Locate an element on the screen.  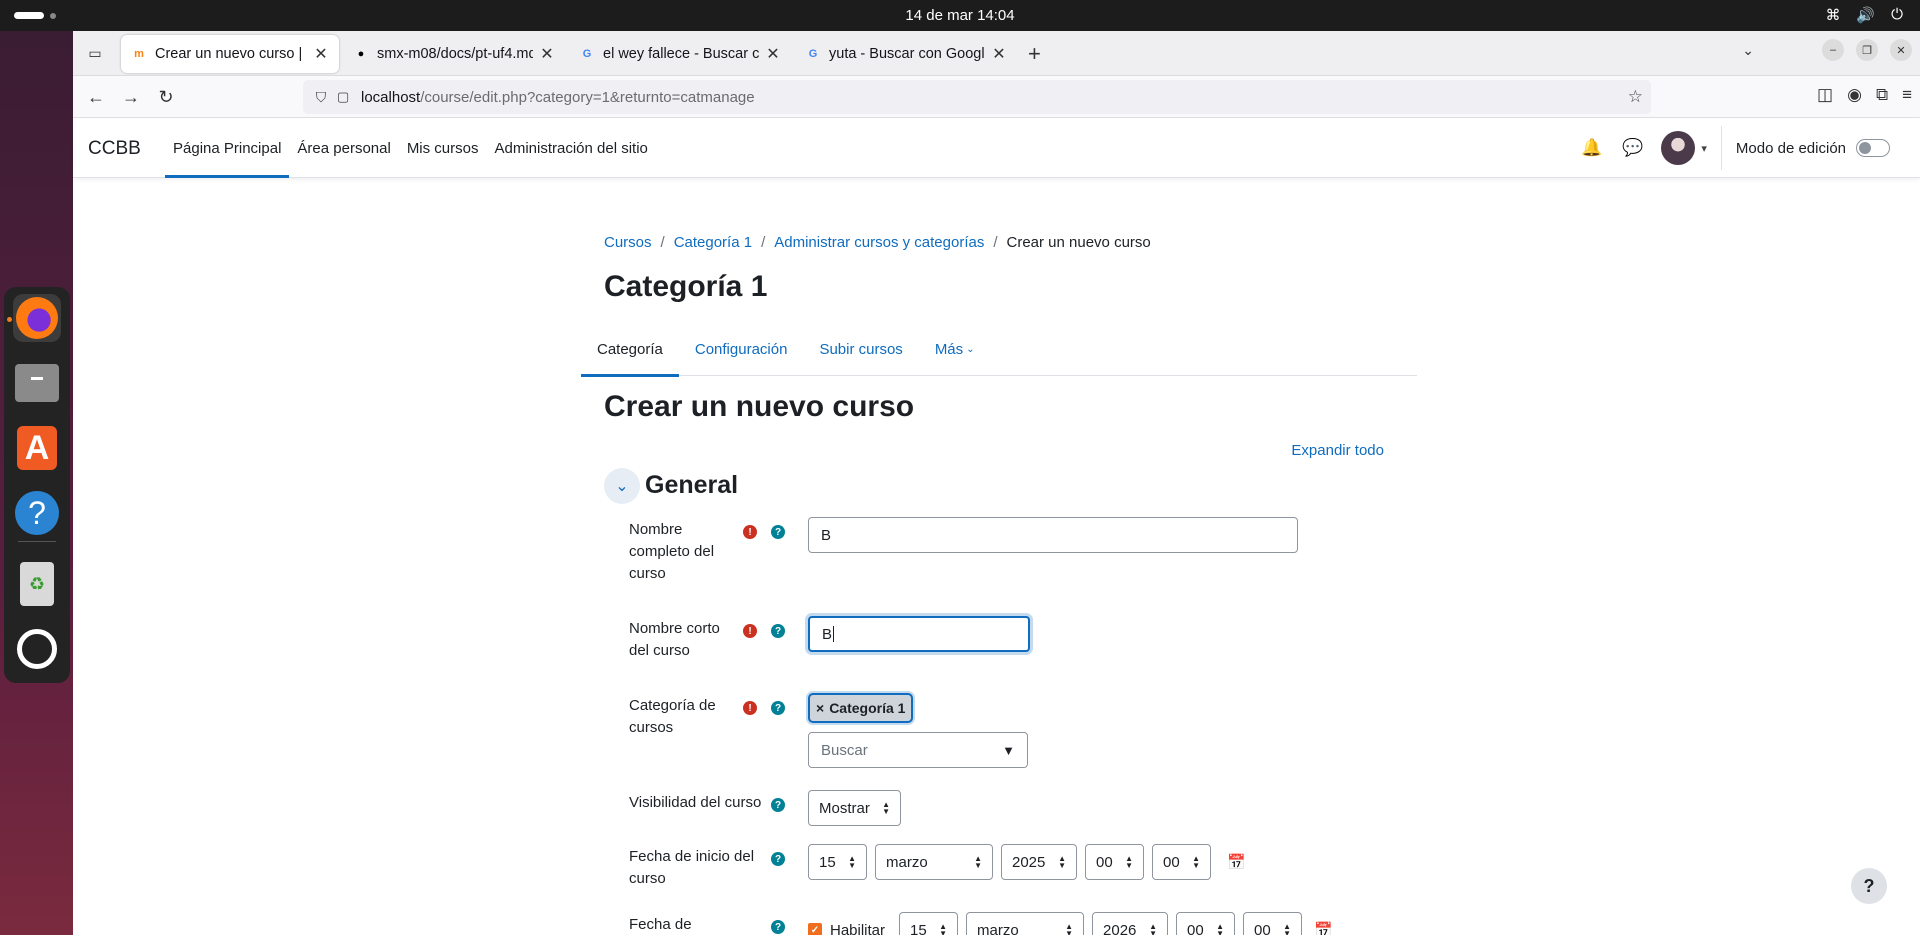
end-hour-select: 00 ▲ ▼ is located at coordinates (1206, 923).